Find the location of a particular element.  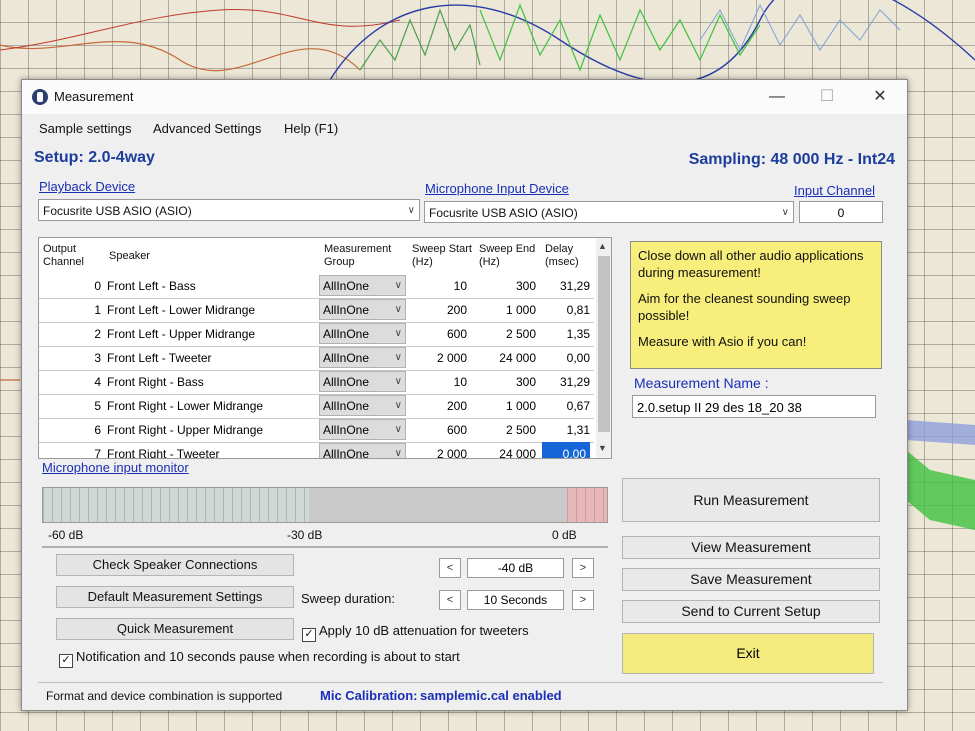

cell-speaker: Front Left - Upper Midrange is located at coordinates (211, 334).